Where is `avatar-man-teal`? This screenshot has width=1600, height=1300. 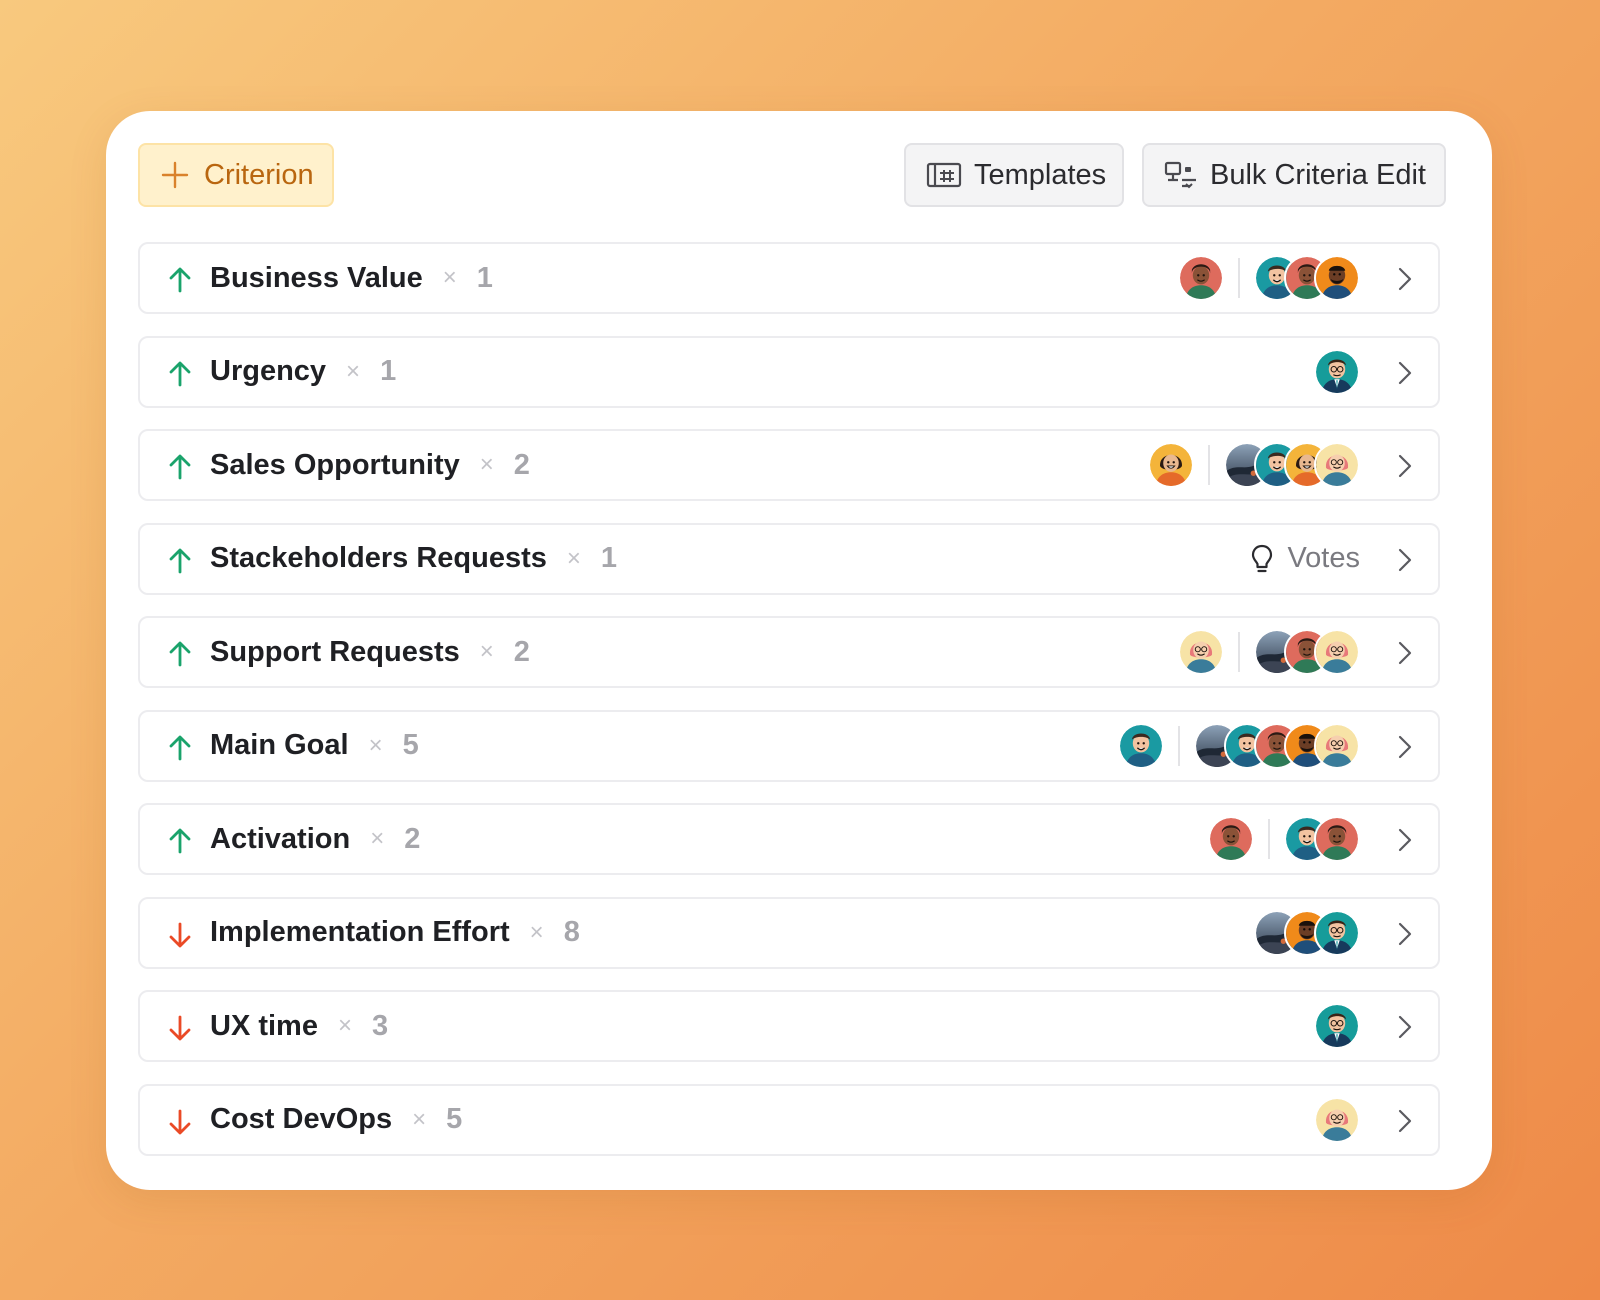 avatar-man-teal is located at coordinates (1141, 745).